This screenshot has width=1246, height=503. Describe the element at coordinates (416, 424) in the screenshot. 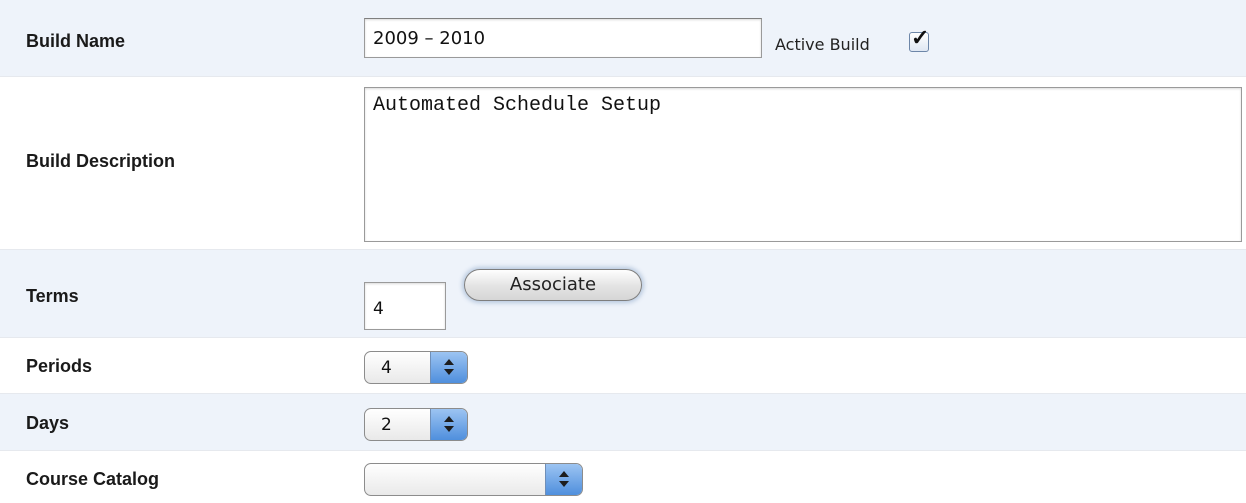

I see `days-select: 2` at that location.